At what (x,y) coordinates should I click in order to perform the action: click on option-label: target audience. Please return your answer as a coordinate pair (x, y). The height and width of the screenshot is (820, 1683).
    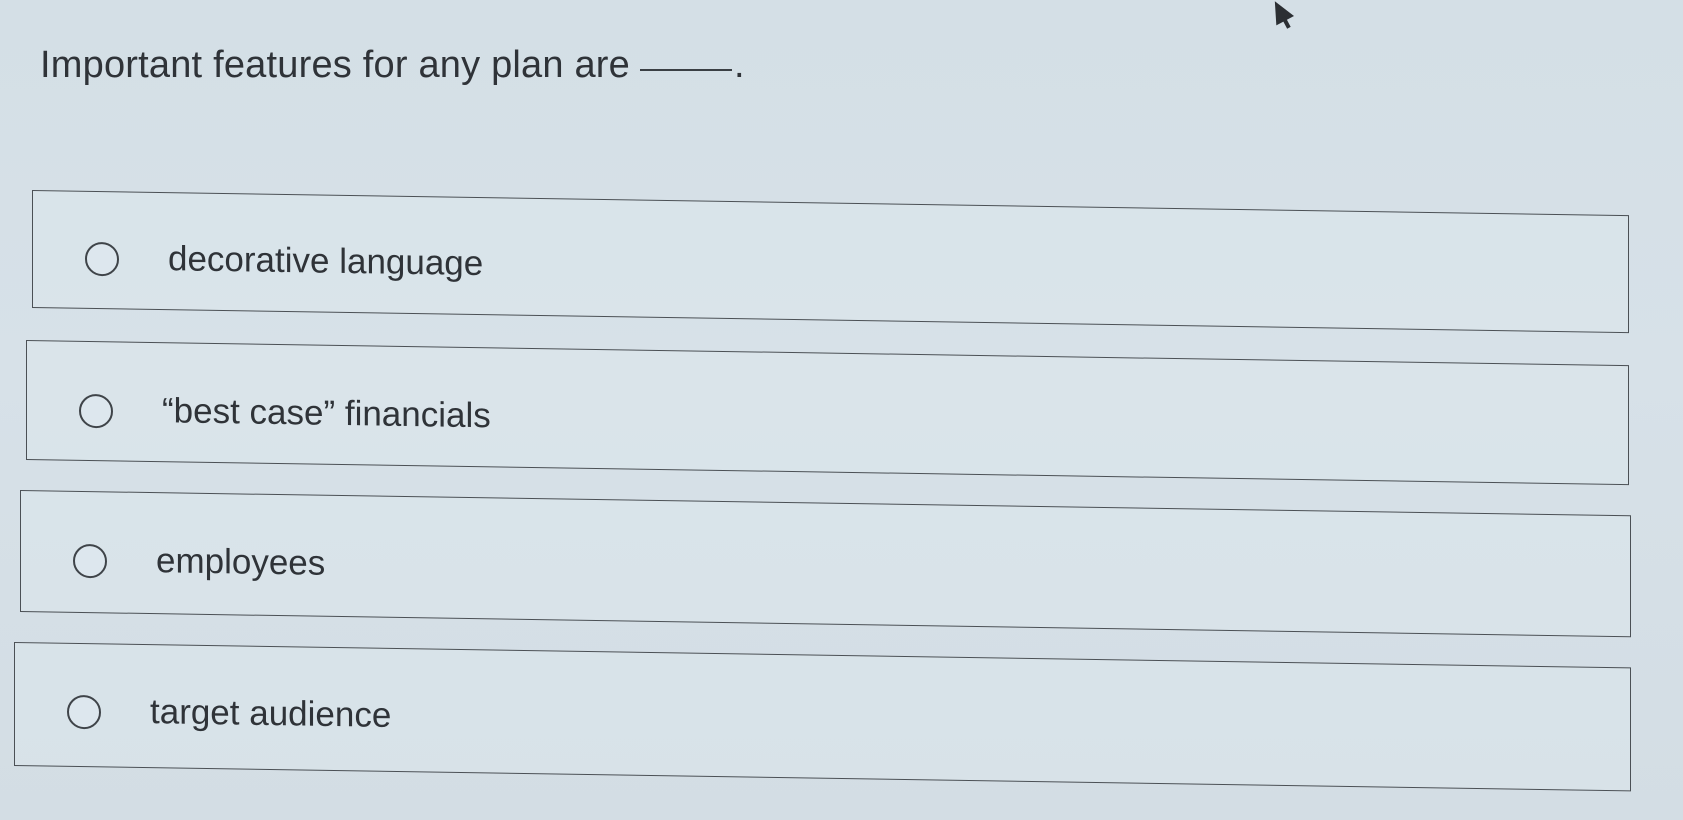
    Looking at the image, I should click on (271, 713).